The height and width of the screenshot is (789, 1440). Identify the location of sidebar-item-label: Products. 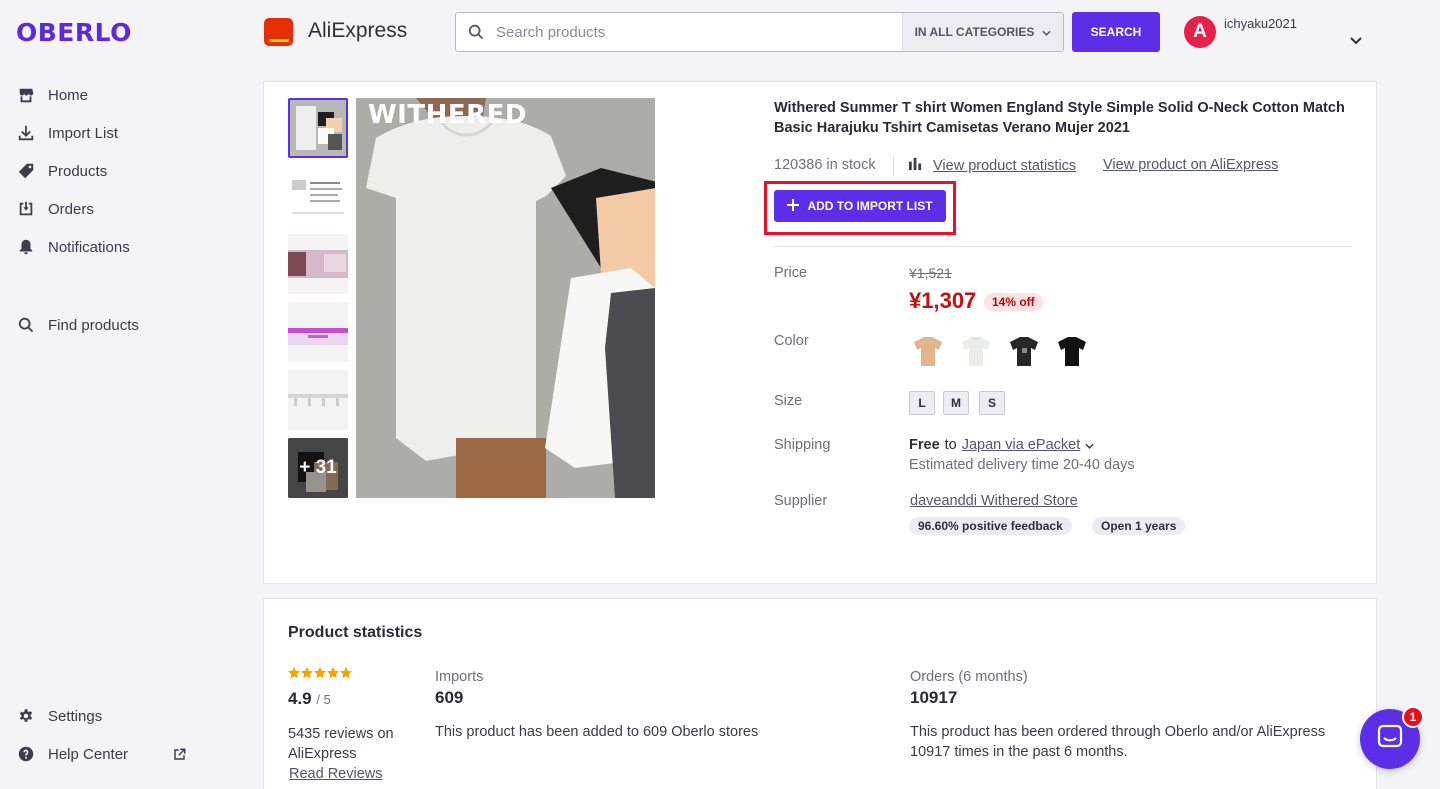
(78, 171).